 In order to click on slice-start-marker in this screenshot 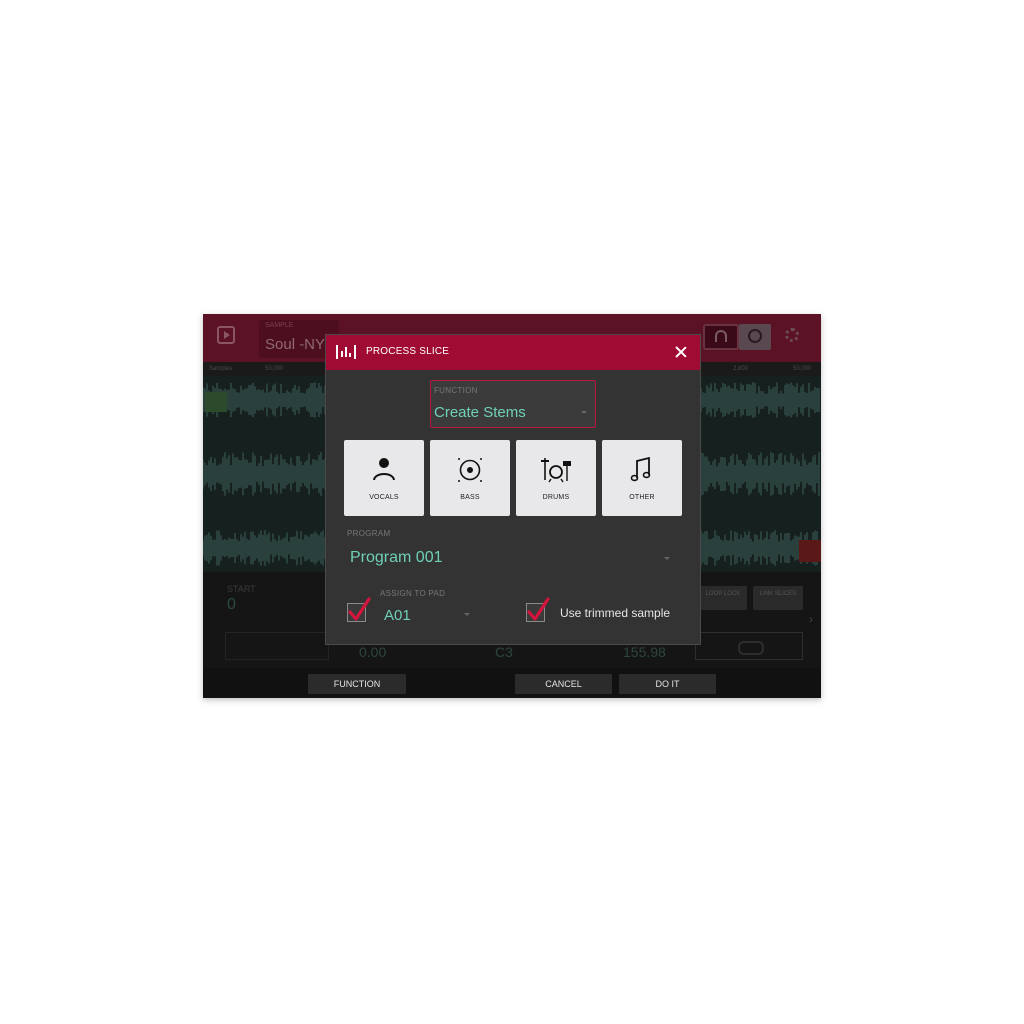, I will do `click(216, 402)`.